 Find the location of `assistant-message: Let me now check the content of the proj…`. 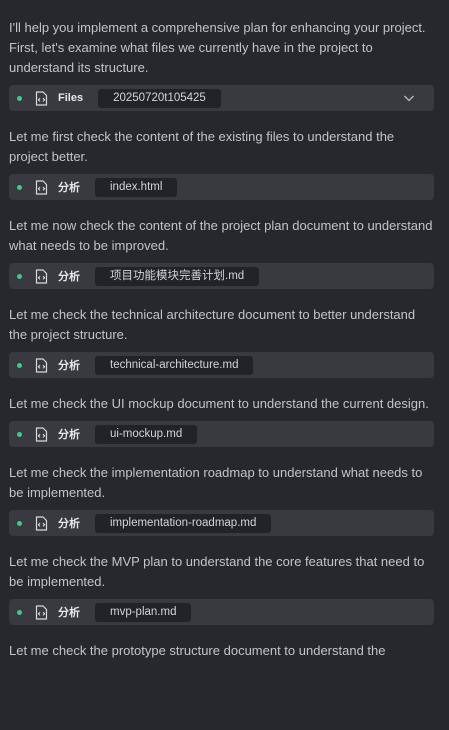

assistant-message: Let me now check the content of the proj… is located at coordinates (221, 235).